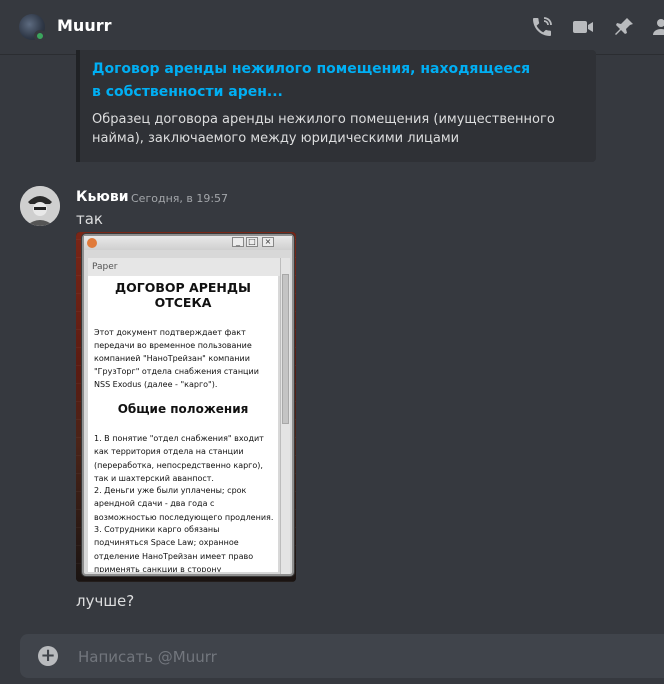 This screenshot has height=684, width=664. Describe the element at coordinates (40, 36) in the screenshot. I see `online-status-indicator` at that location.